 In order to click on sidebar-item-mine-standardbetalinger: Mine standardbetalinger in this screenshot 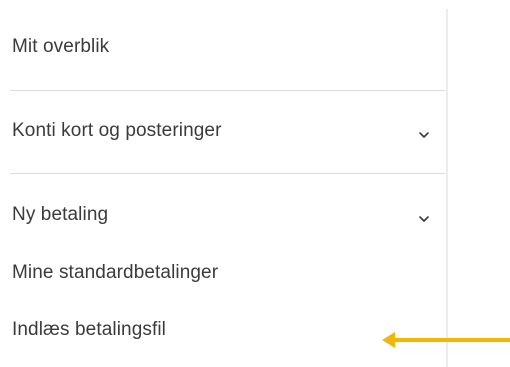, I will do `click(223, 273)`.